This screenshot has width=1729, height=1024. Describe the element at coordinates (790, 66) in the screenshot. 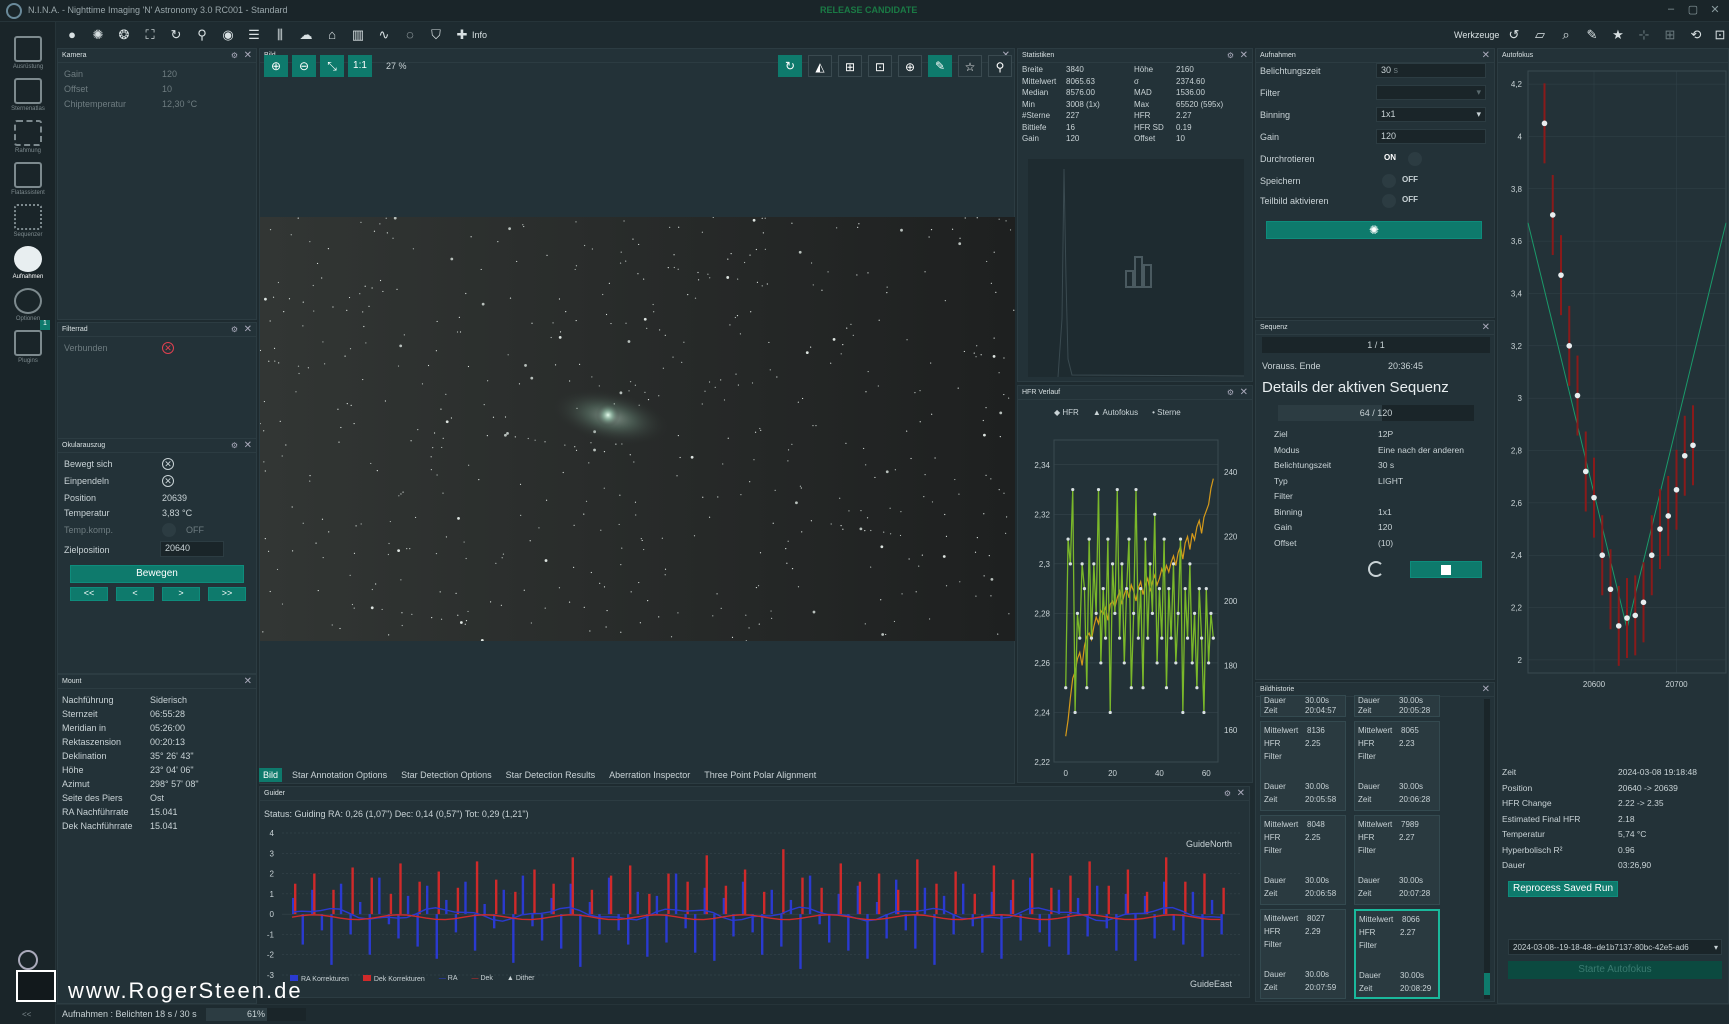

I see `auto-stretch-icon: ↻` at that location.